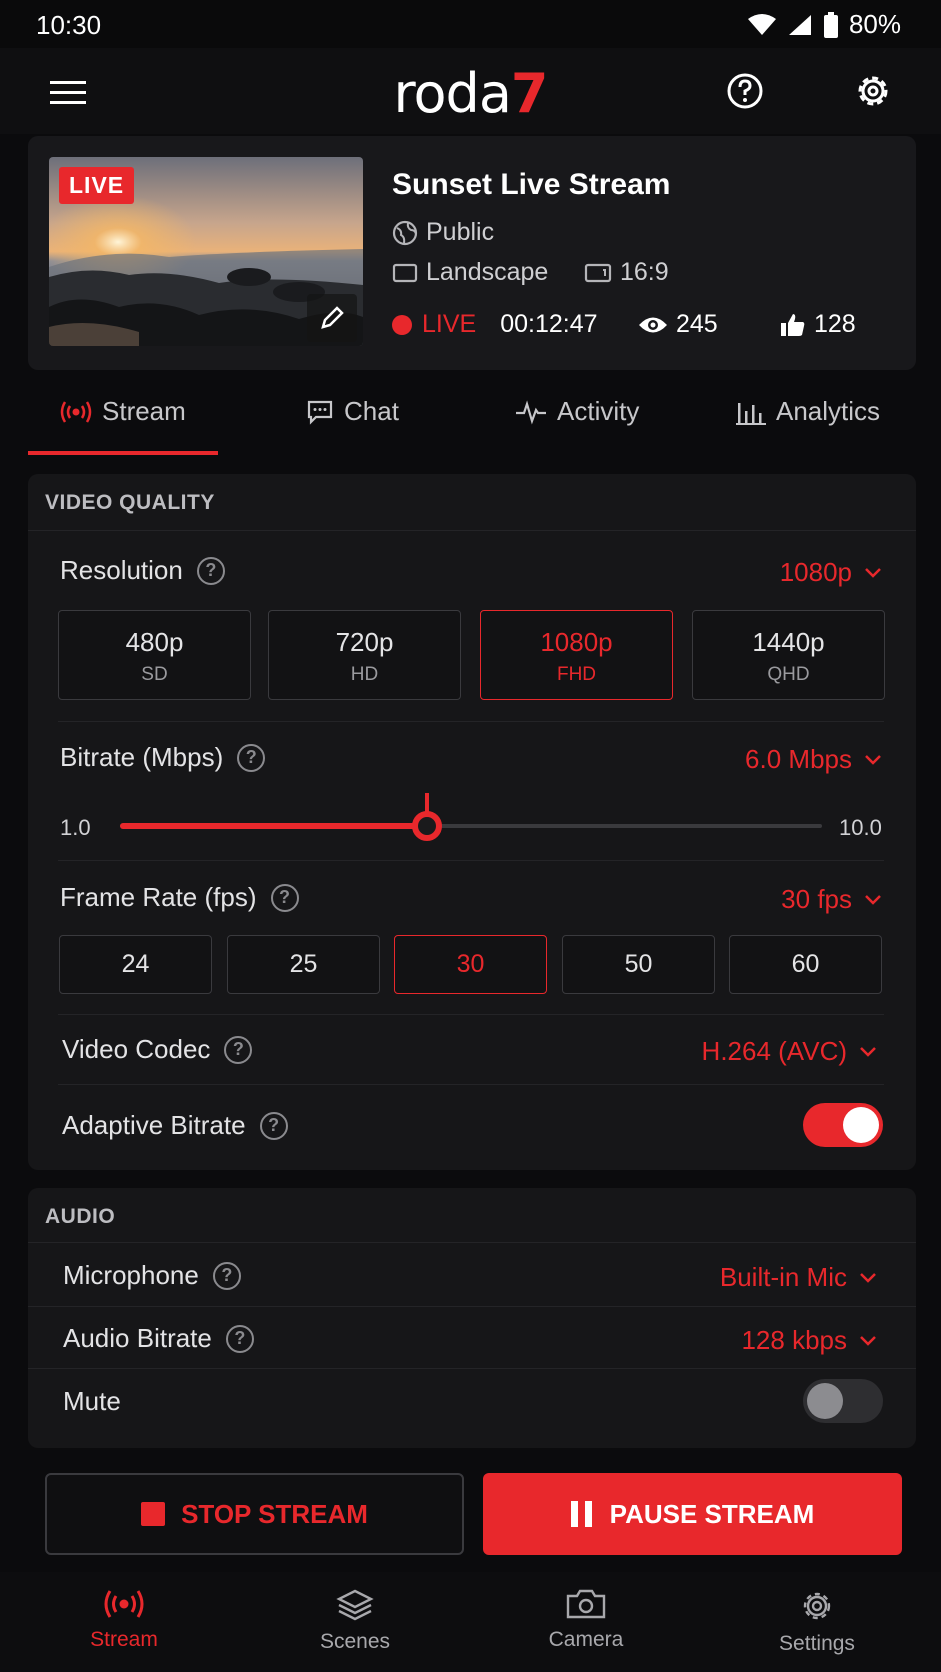  What do you see at coordinates (808, 411) in the screenshot?
I see `tab-analytics: Analytics` at bounding box center [808, 411].